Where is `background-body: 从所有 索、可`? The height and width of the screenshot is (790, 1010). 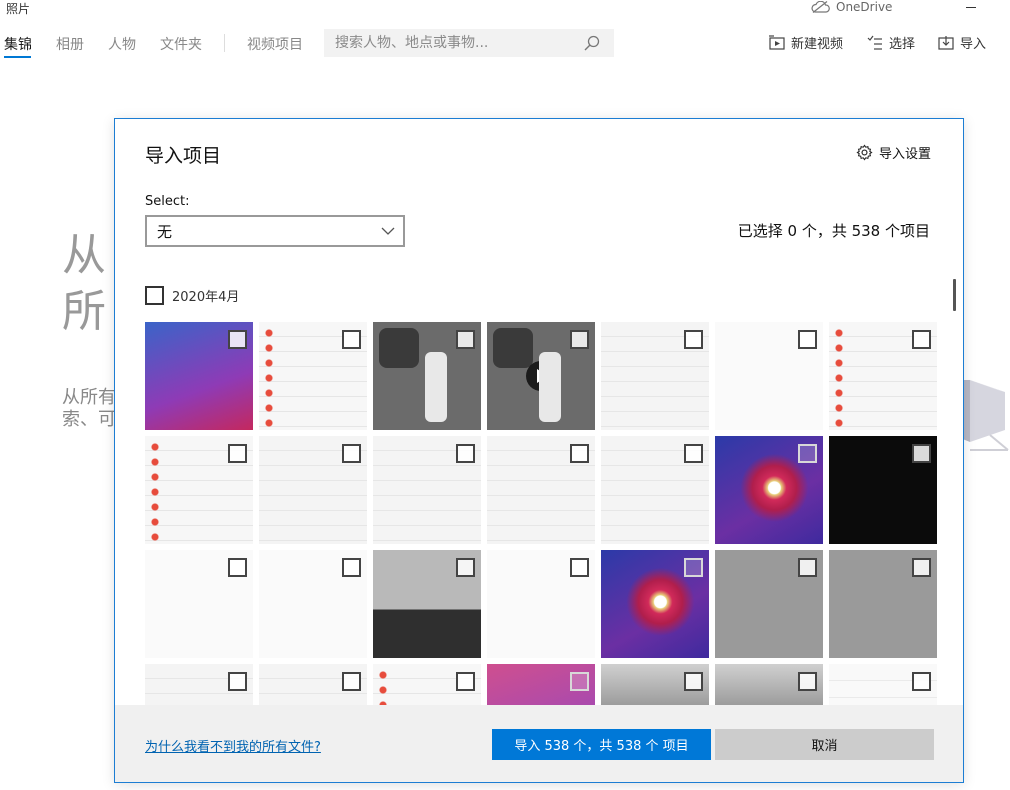
background-body: 从所有 索、可 is located at coordinates (89, 409).